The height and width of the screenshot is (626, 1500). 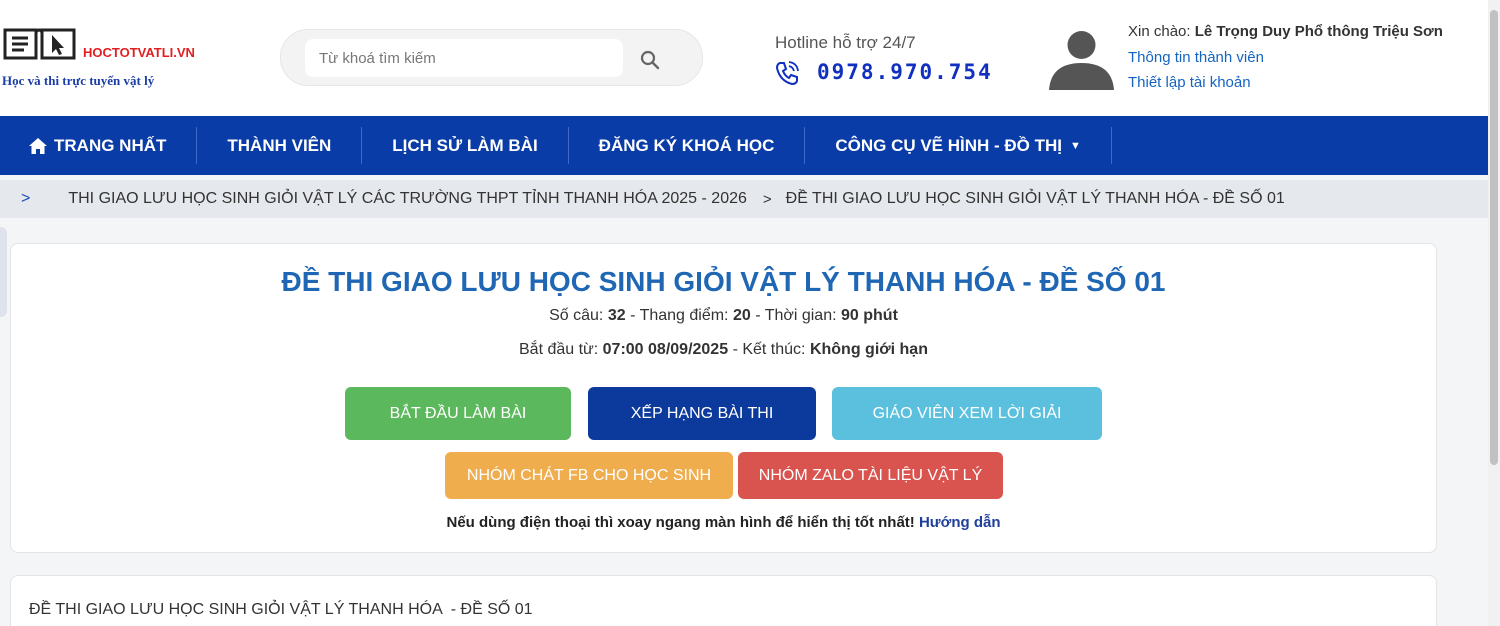 I want to click on nav-item-label: THÀNH VIÊN, so click(x=279, y=145).